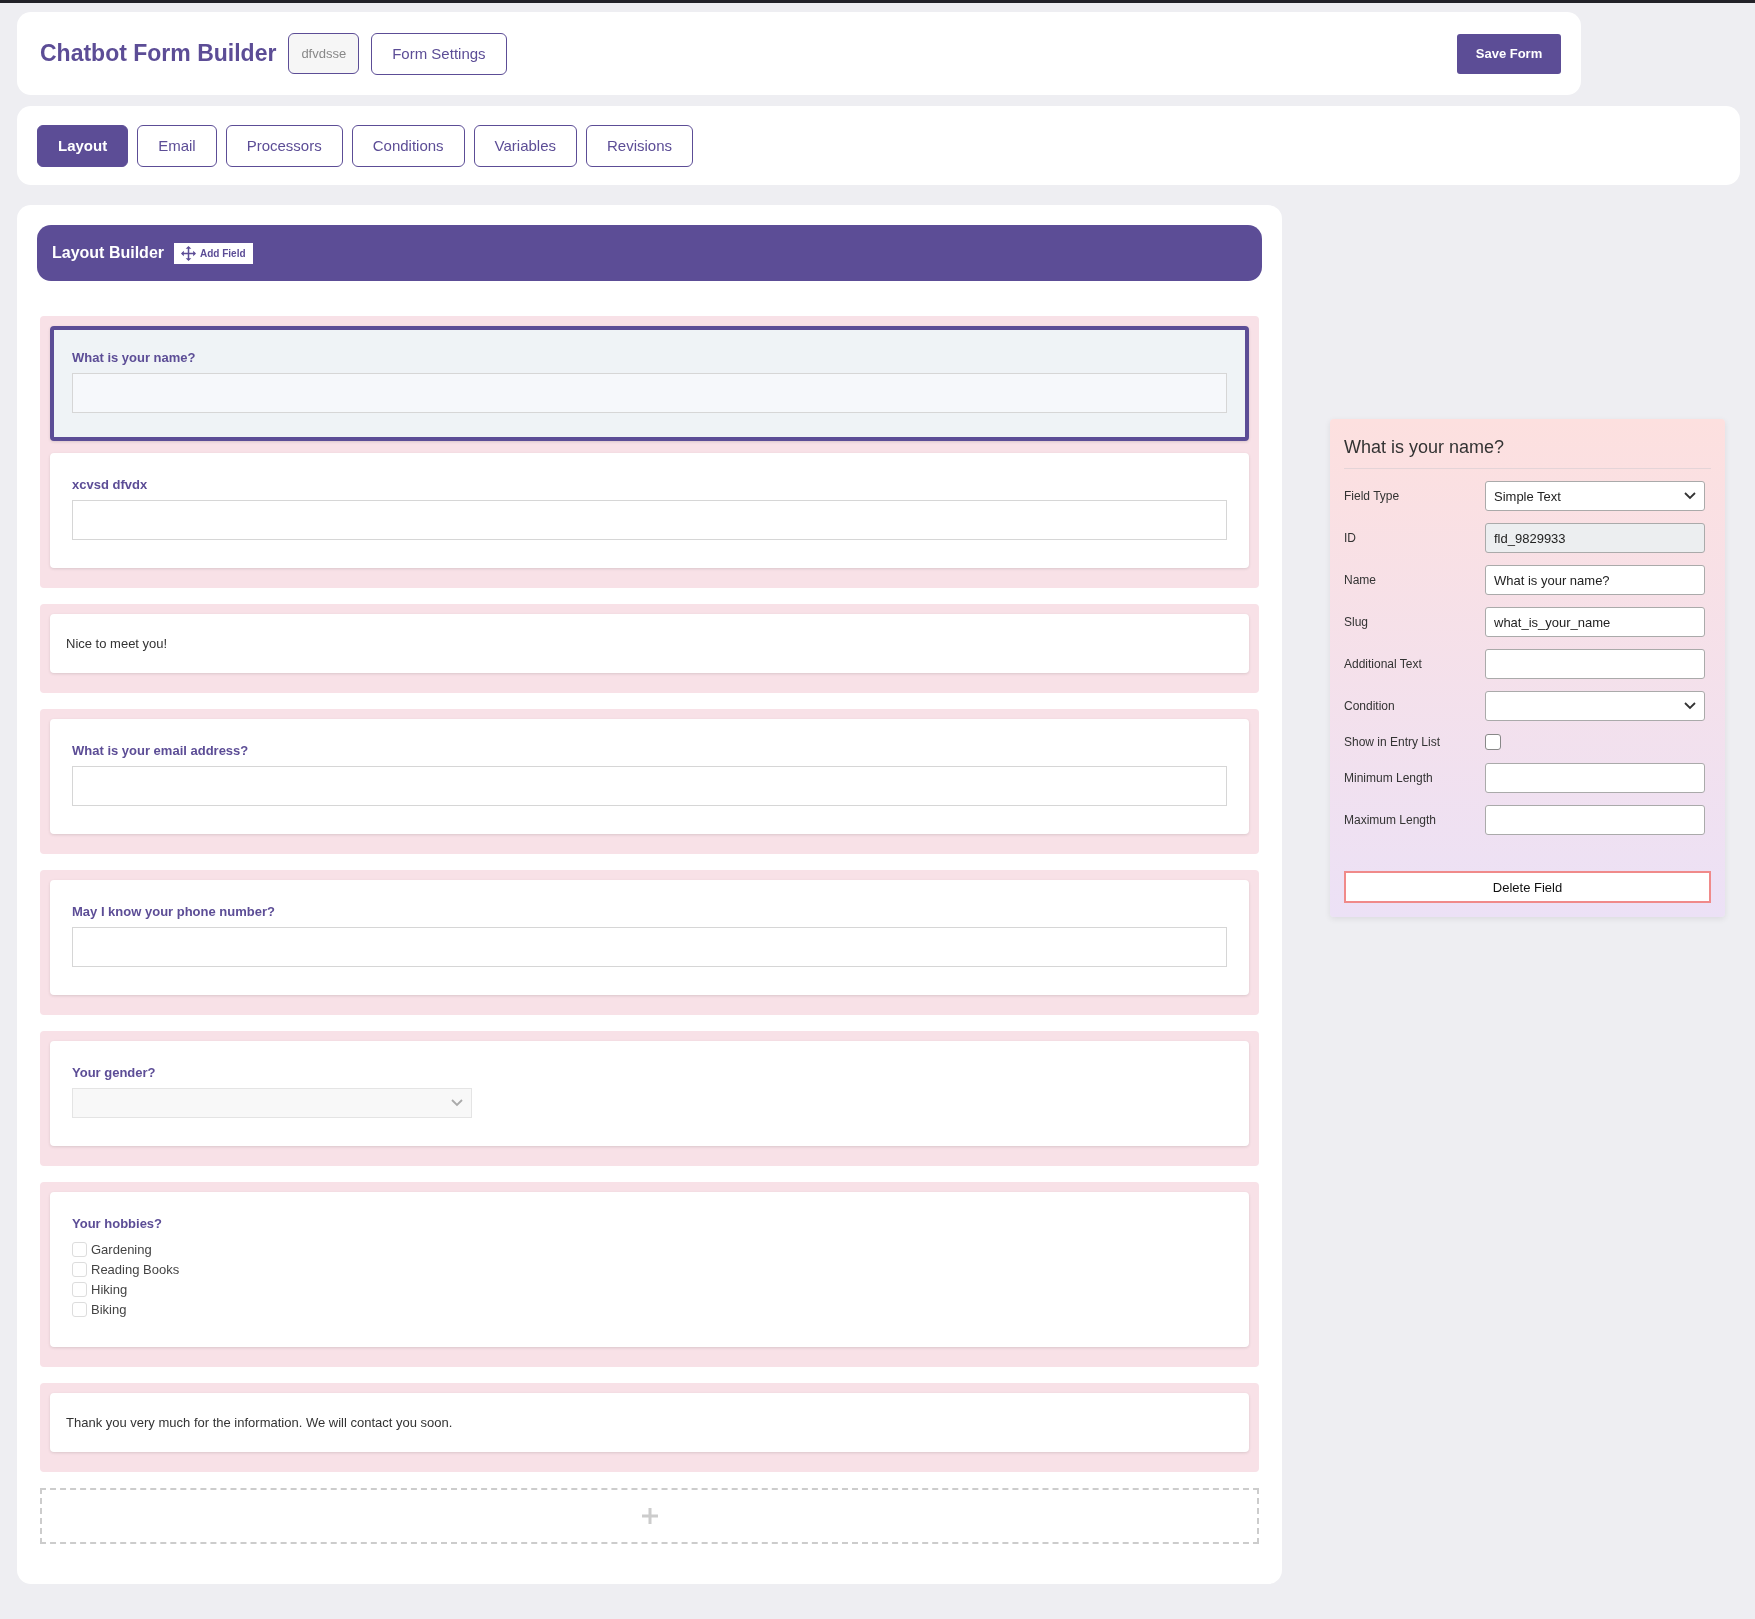  Describe the element at coordinates (1383, 664) in the screenshot. I see `setting-label: Additional Text` at that location.